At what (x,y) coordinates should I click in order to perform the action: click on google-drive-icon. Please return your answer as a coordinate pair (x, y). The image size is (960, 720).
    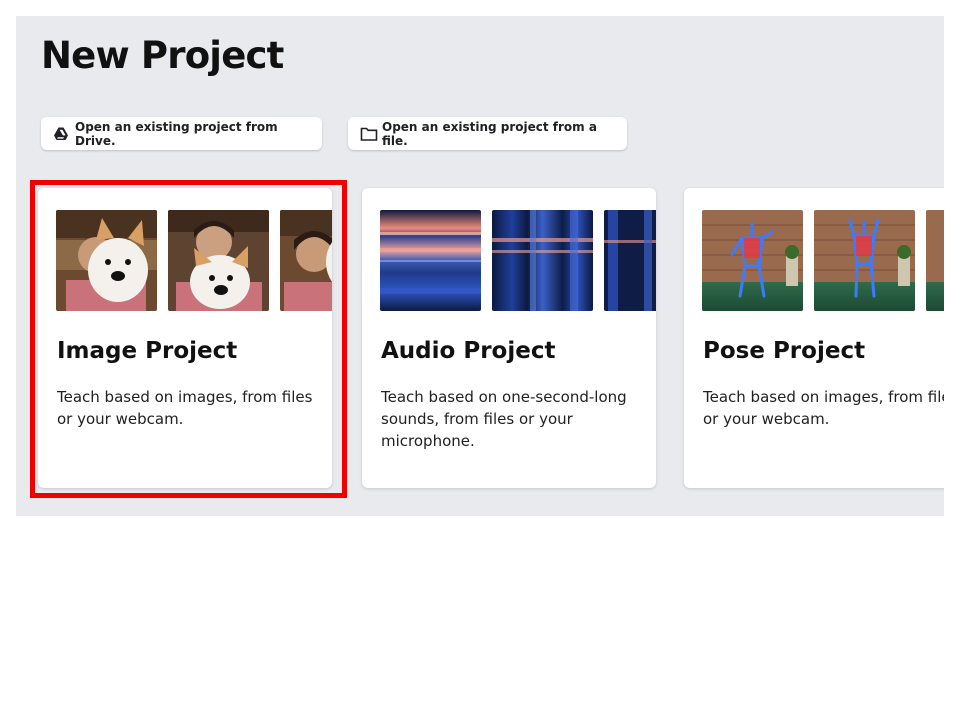
    Looking at the image, I should click on (61, 134).